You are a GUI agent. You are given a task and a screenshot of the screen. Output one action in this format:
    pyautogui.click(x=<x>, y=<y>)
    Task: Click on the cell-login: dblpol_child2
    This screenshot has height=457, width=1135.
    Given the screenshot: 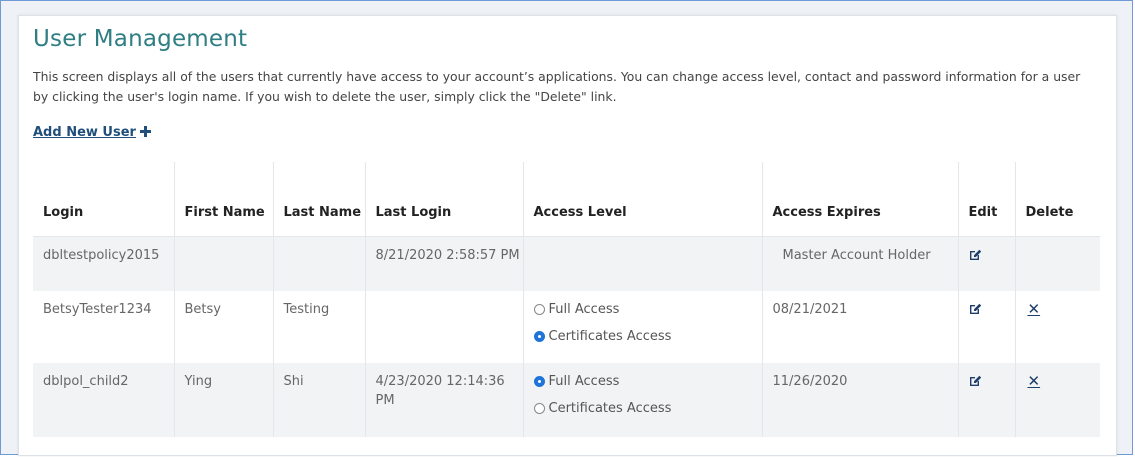 What is the action you would take?
    pyautogui.click(x=103, y=400)
    